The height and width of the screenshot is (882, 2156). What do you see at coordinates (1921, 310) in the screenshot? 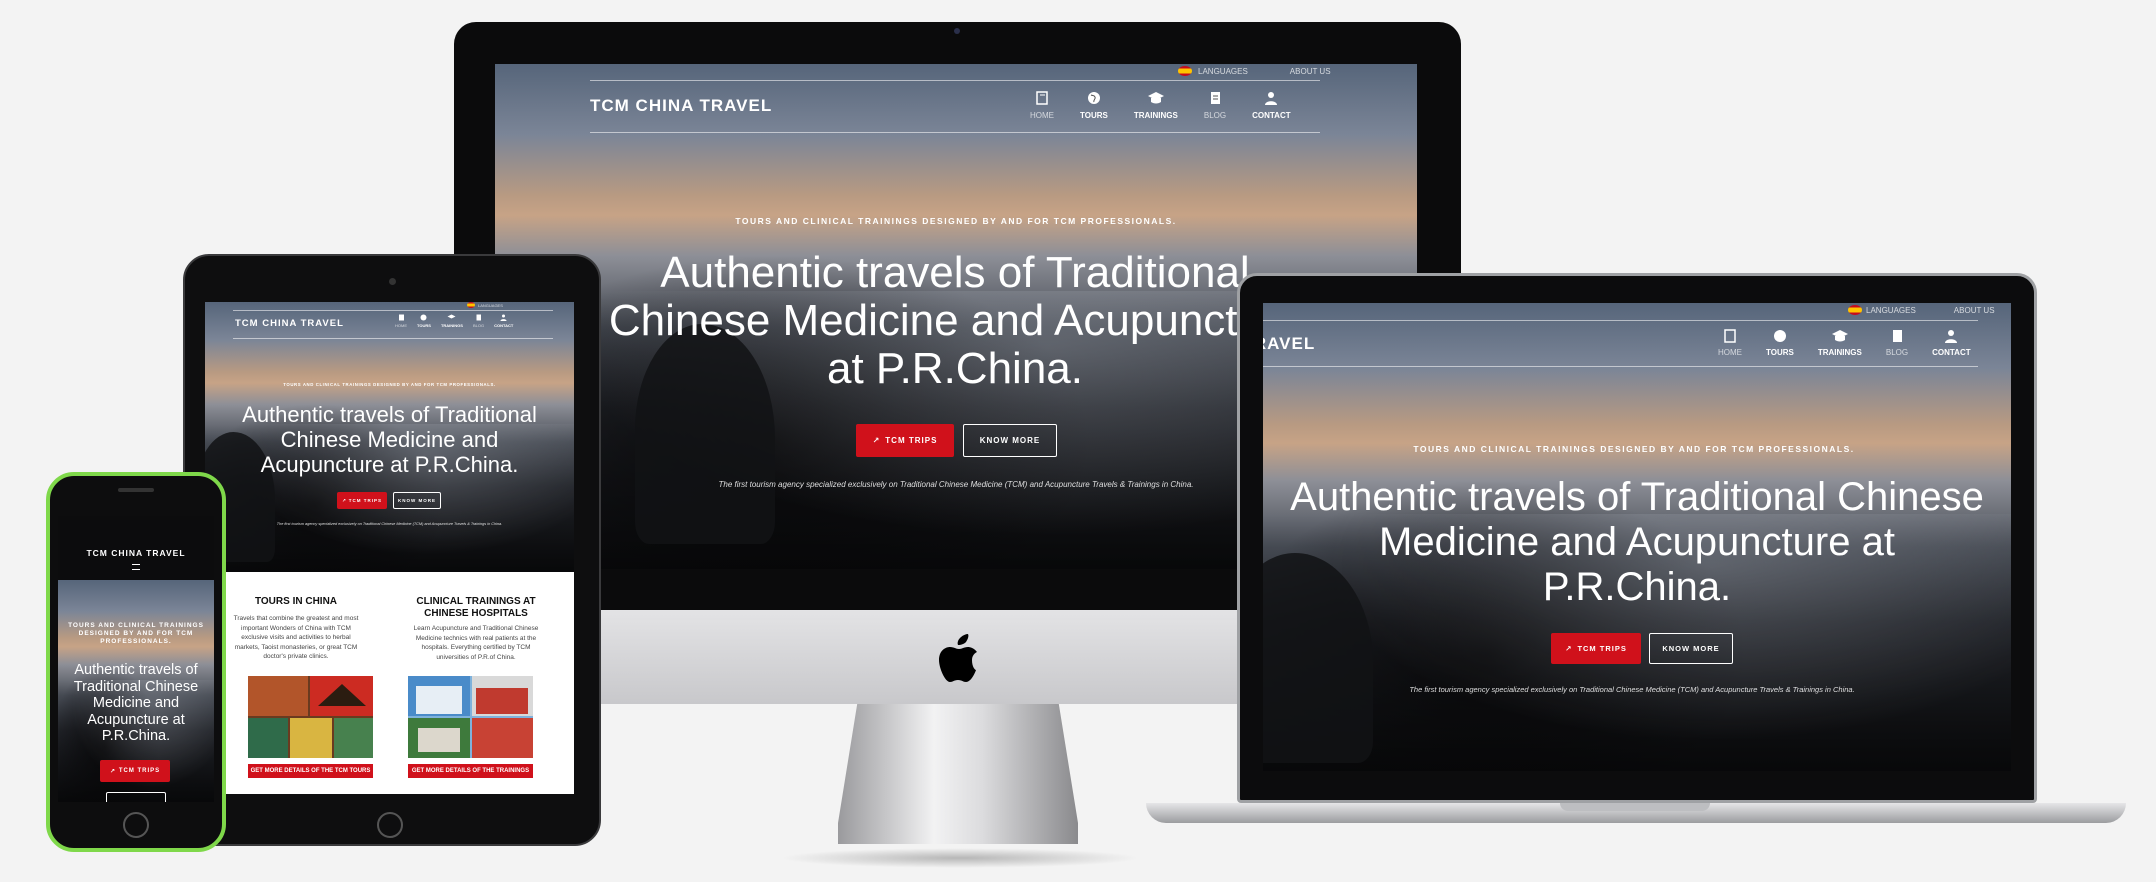
I see `laptop-top-links: LANGUAGES ABOUT US` at bounding box center [1921, 310].